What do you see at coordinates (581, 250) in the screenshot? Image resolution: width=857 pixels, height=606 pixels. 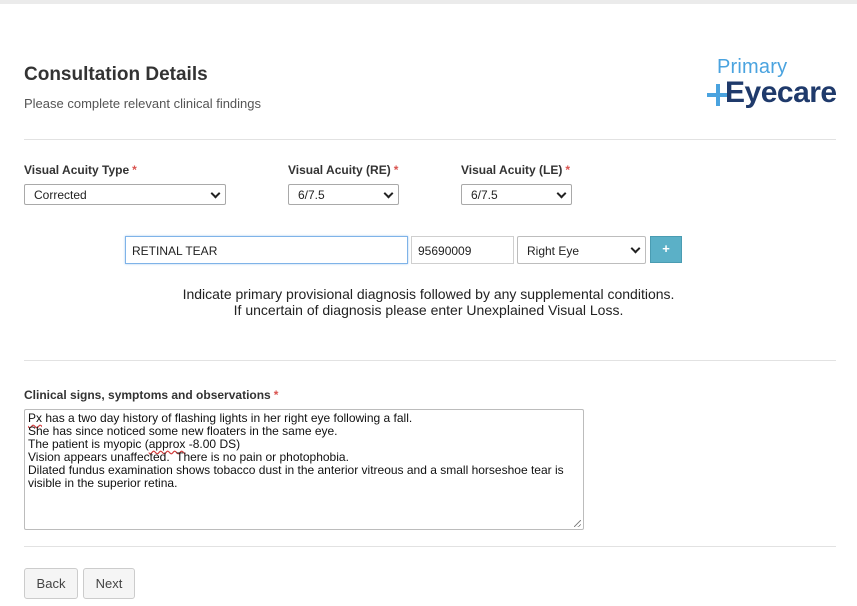 I see `eye-select: Right Eye` at bounding box center [581, 250].